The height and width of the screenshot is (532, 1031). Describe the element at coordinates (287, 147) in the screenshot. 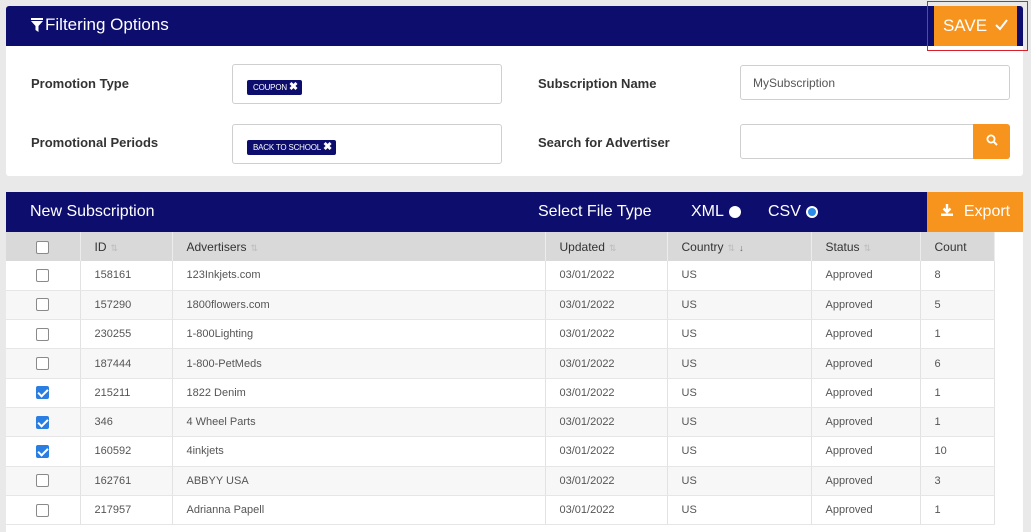

I see `tag-label: BACK TO SCHOOL` at that location.